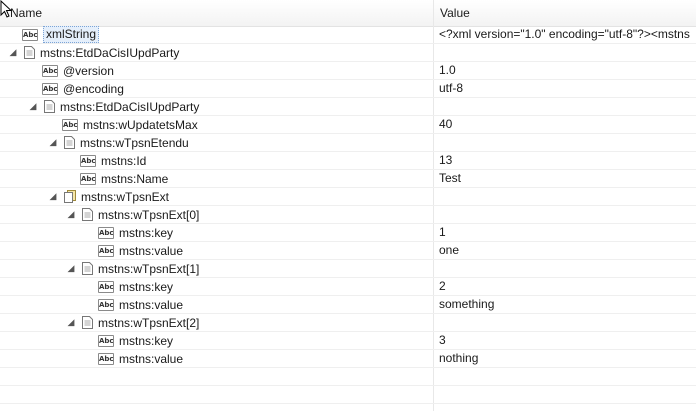 The height and width of the screenshot is (411, 696). I want to click on tree-row-value: nothing, so click(567, 358).